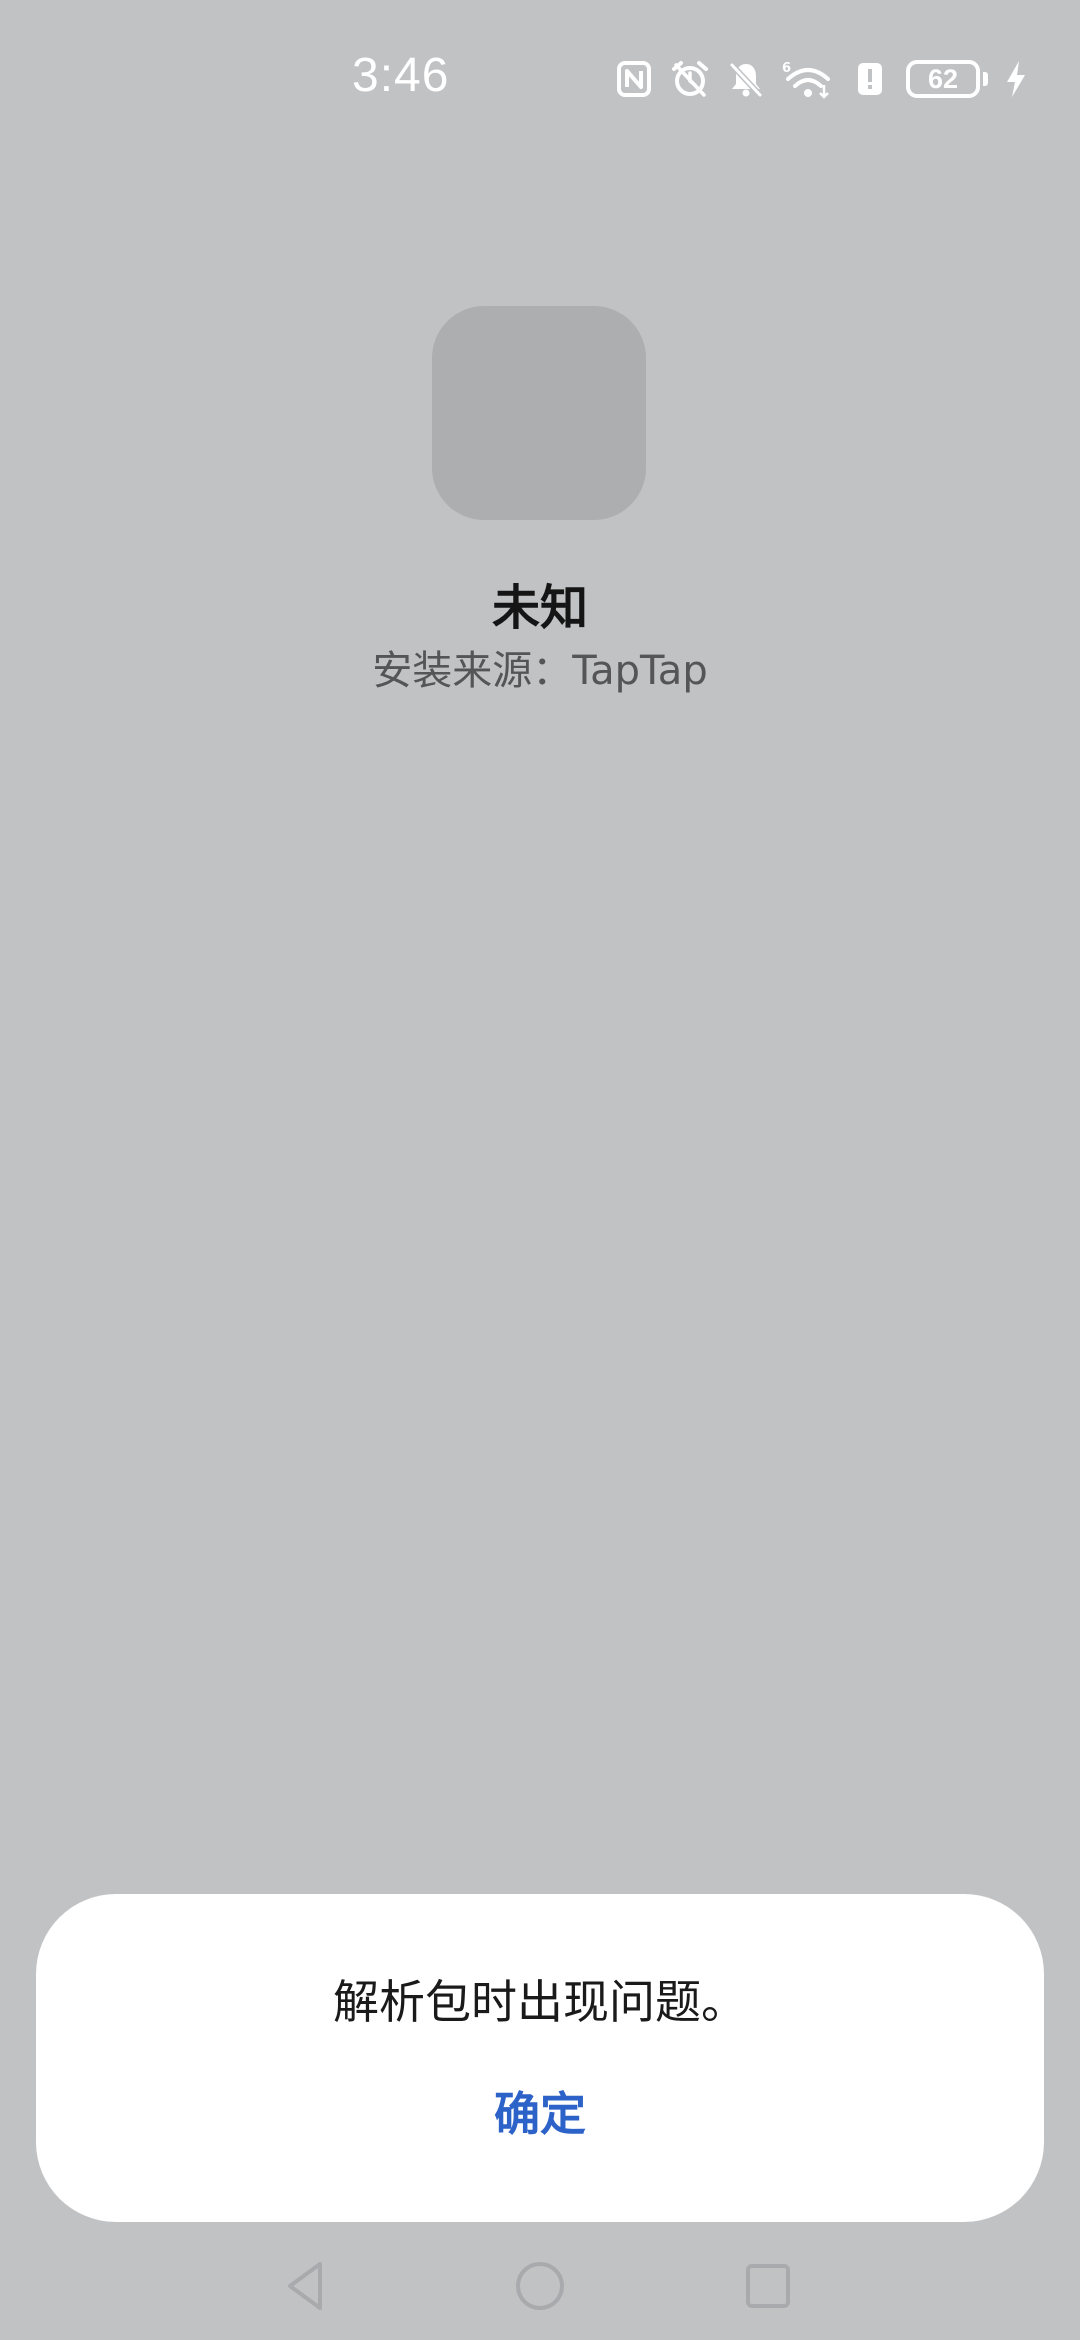 Image resolution: width=1080 pixels, height=2340 pixels. Describe the element at coordinates (1016, 79) in the screenshot. I see `charging-icon` at that location.